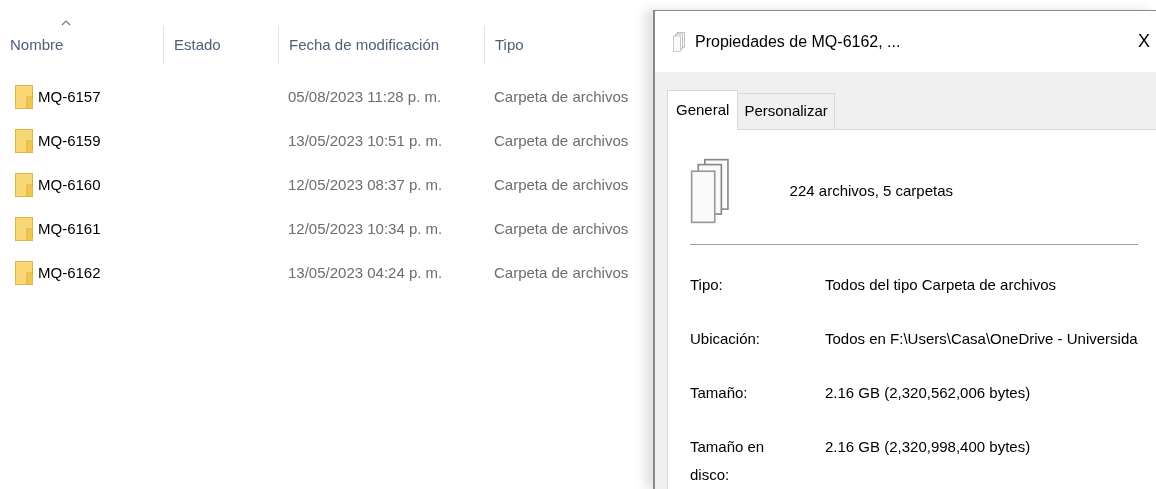 The width and height of the screenshot is (1156, 489). I want to click on property-value: 2.16 GB (2,320,998,400 bytes), so click(928, 447).